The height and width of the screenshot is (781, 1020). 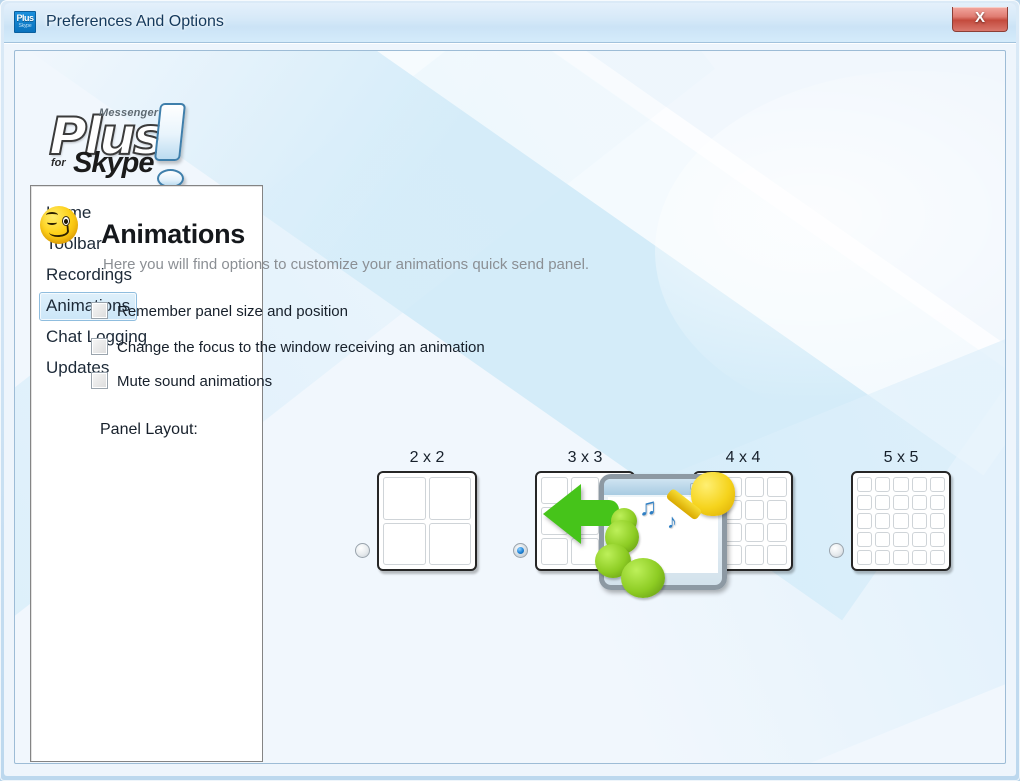 I want to click on smiley-mouth, so click(x=59, y=231).